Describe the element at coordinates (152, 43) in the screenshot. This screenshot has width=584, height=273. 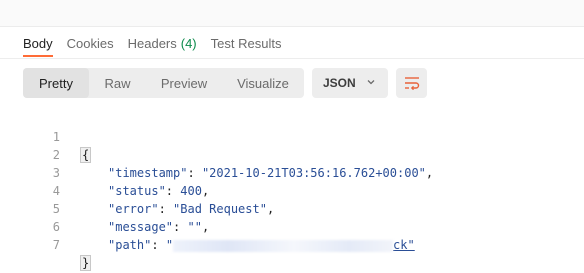
I see `tab-headers-label: Headers` at that location.